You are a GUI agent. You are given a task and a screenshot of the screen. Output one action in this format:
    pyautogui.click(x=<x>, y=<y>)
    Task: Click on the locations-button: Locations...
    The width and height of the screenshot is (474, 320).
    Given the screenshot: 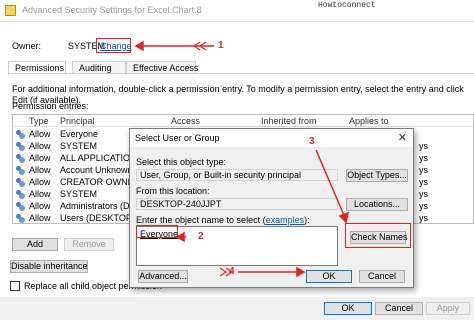 What is the action you would take?
    pyautogui.click(x=377, y=204)
    